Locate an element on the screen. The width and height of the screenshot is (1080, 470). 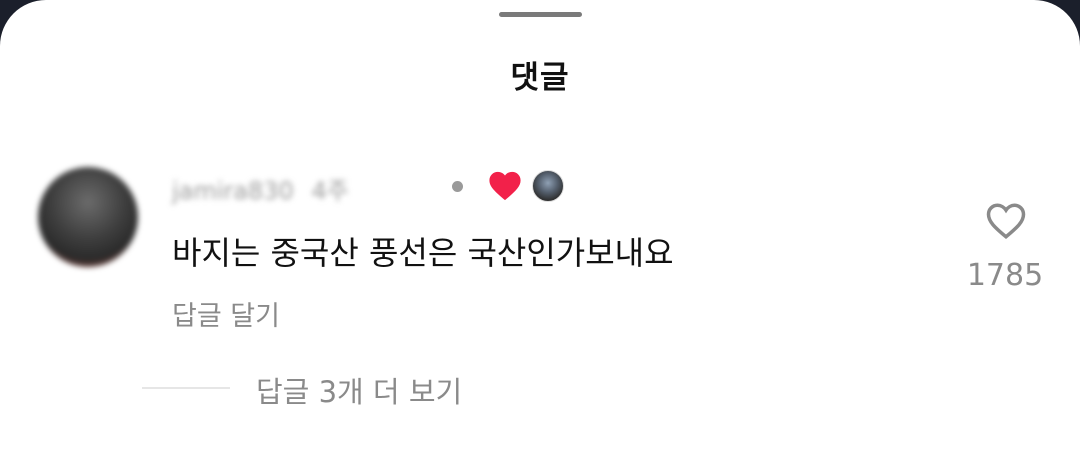
sheet-drag-handle is located at coordinates (540, 14).